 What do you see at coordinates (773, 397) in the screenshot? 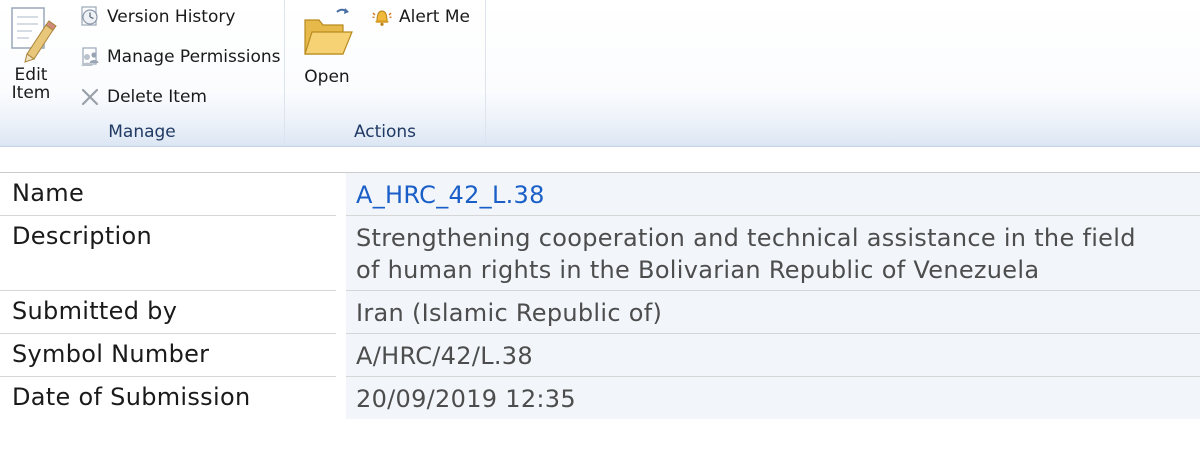
I see `property-value-date-of-submission: 20/09/2019 12:35` at bounding box center [773, 397].